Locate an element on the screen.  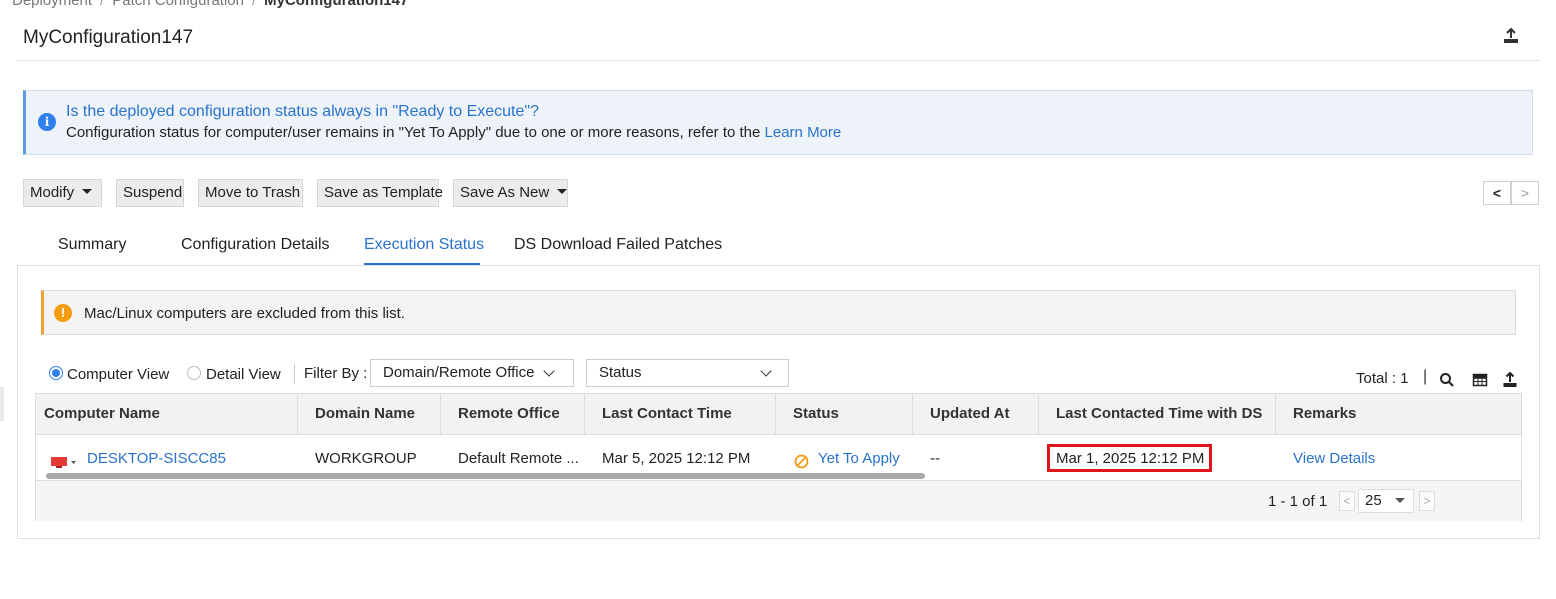
info-icon: i is located at coordinates (47, 122).